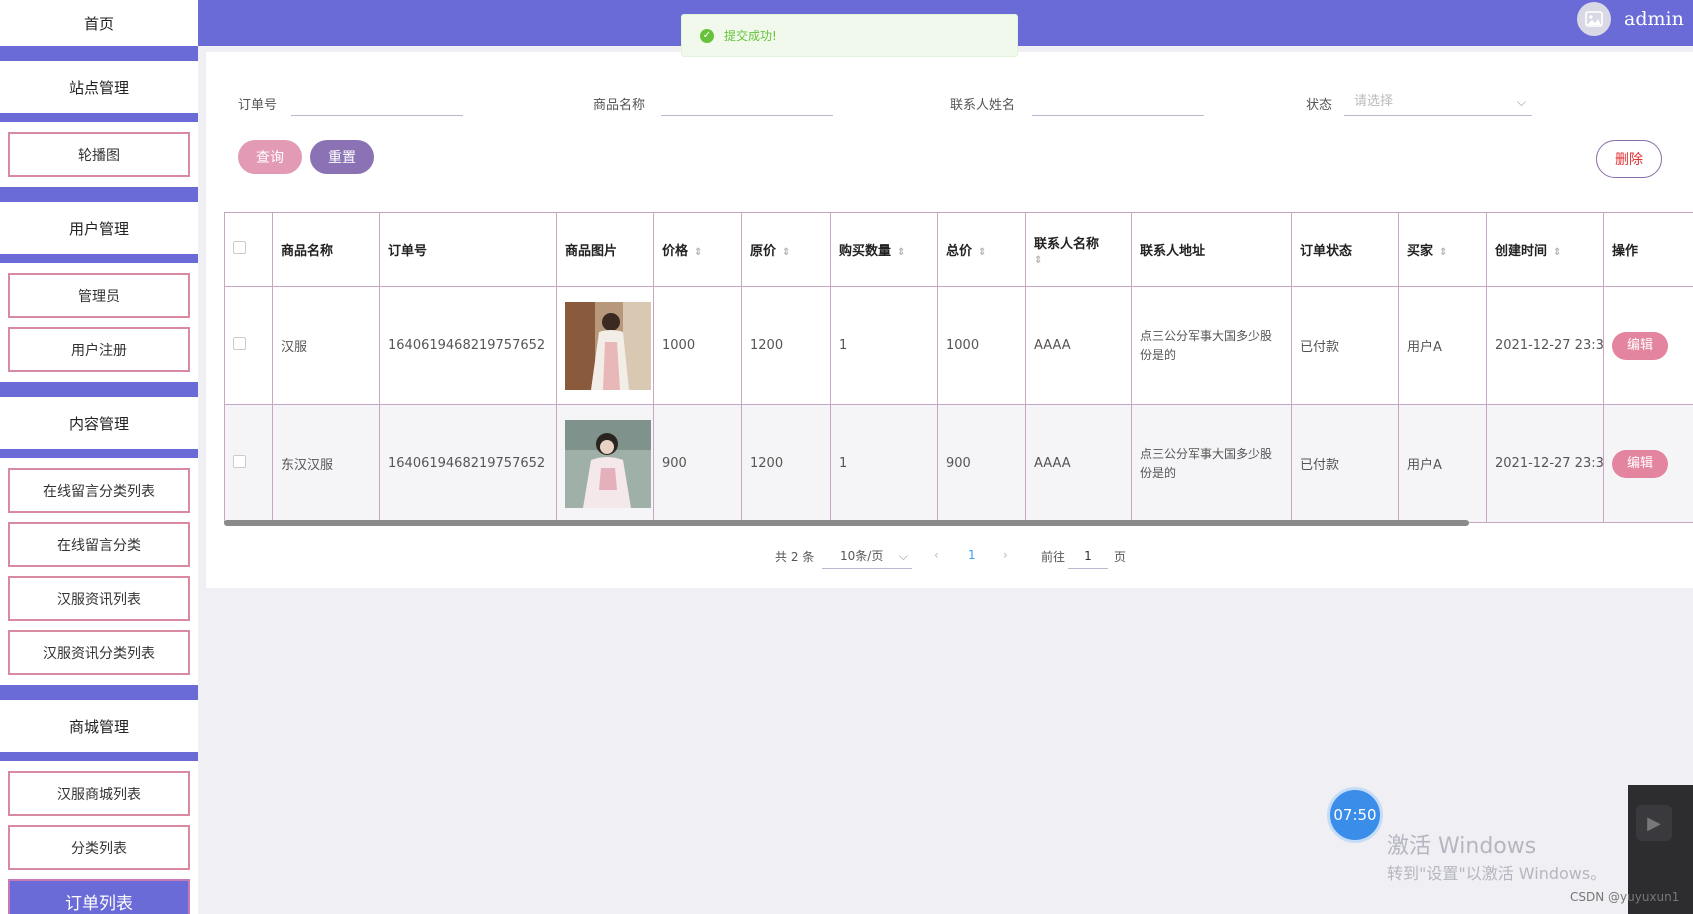 Image resolution: width=1693 pixels, height=914 pixels. Describe the element at coordinates (258, 105) in the screenshot. I see `order-no-label: 订单号` at that location.